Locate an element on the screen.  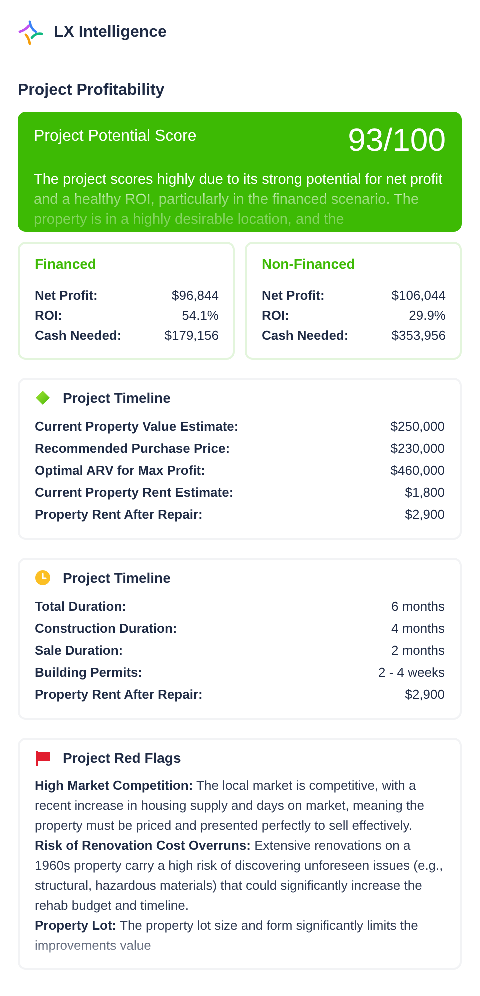
metric-label: Optimal ARV for Max Profit: is located at coordinates (120, 471).